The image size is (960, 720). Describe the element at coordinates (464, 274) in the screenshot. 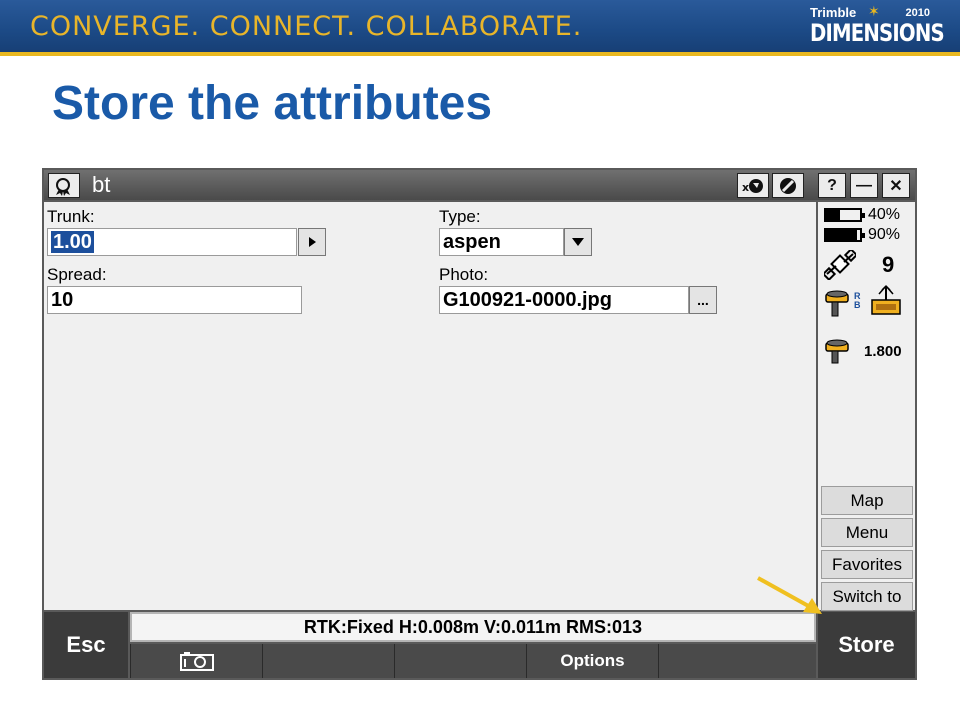

I see `photo-label: Photo:` at that location.